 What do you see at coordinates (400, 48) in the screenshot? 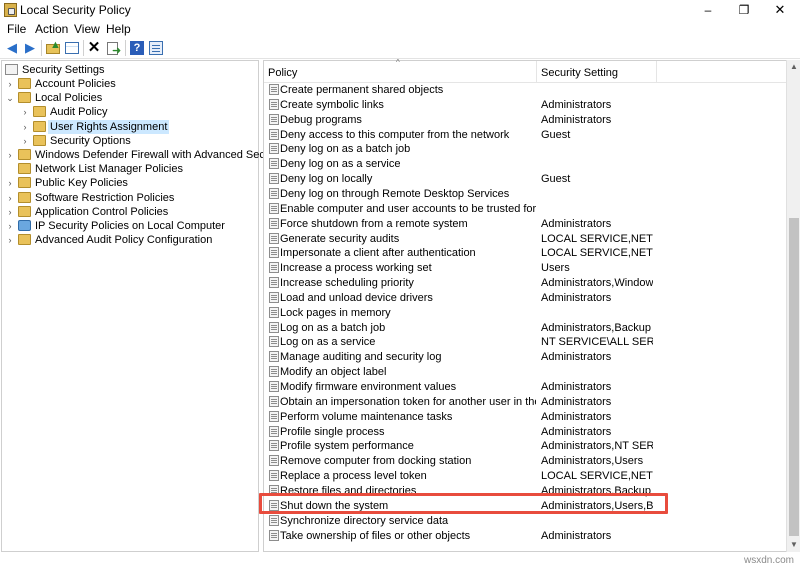
I see `toolbar: ◀ ▶ ▲ ✕ ➜ ?` at bounding box center [400, 48].